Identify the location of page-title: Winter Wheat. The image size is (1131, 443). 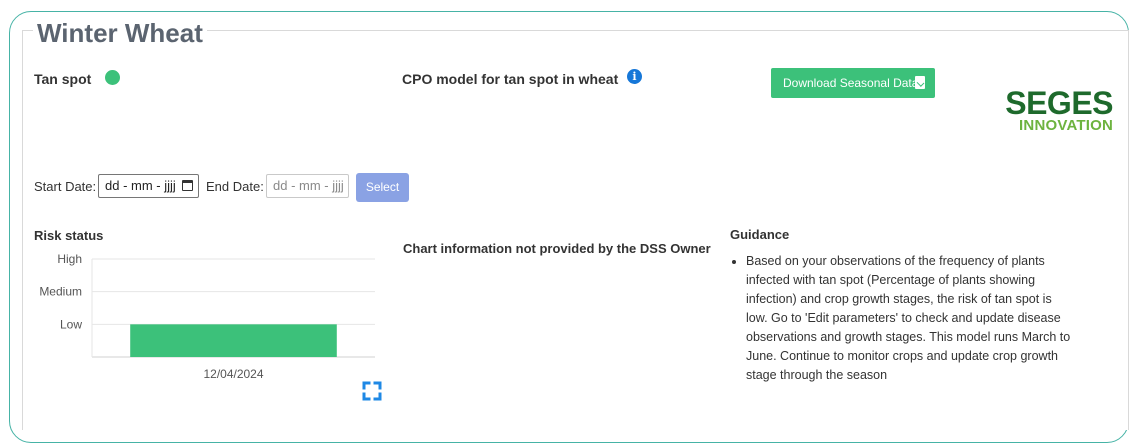
(120, 33).